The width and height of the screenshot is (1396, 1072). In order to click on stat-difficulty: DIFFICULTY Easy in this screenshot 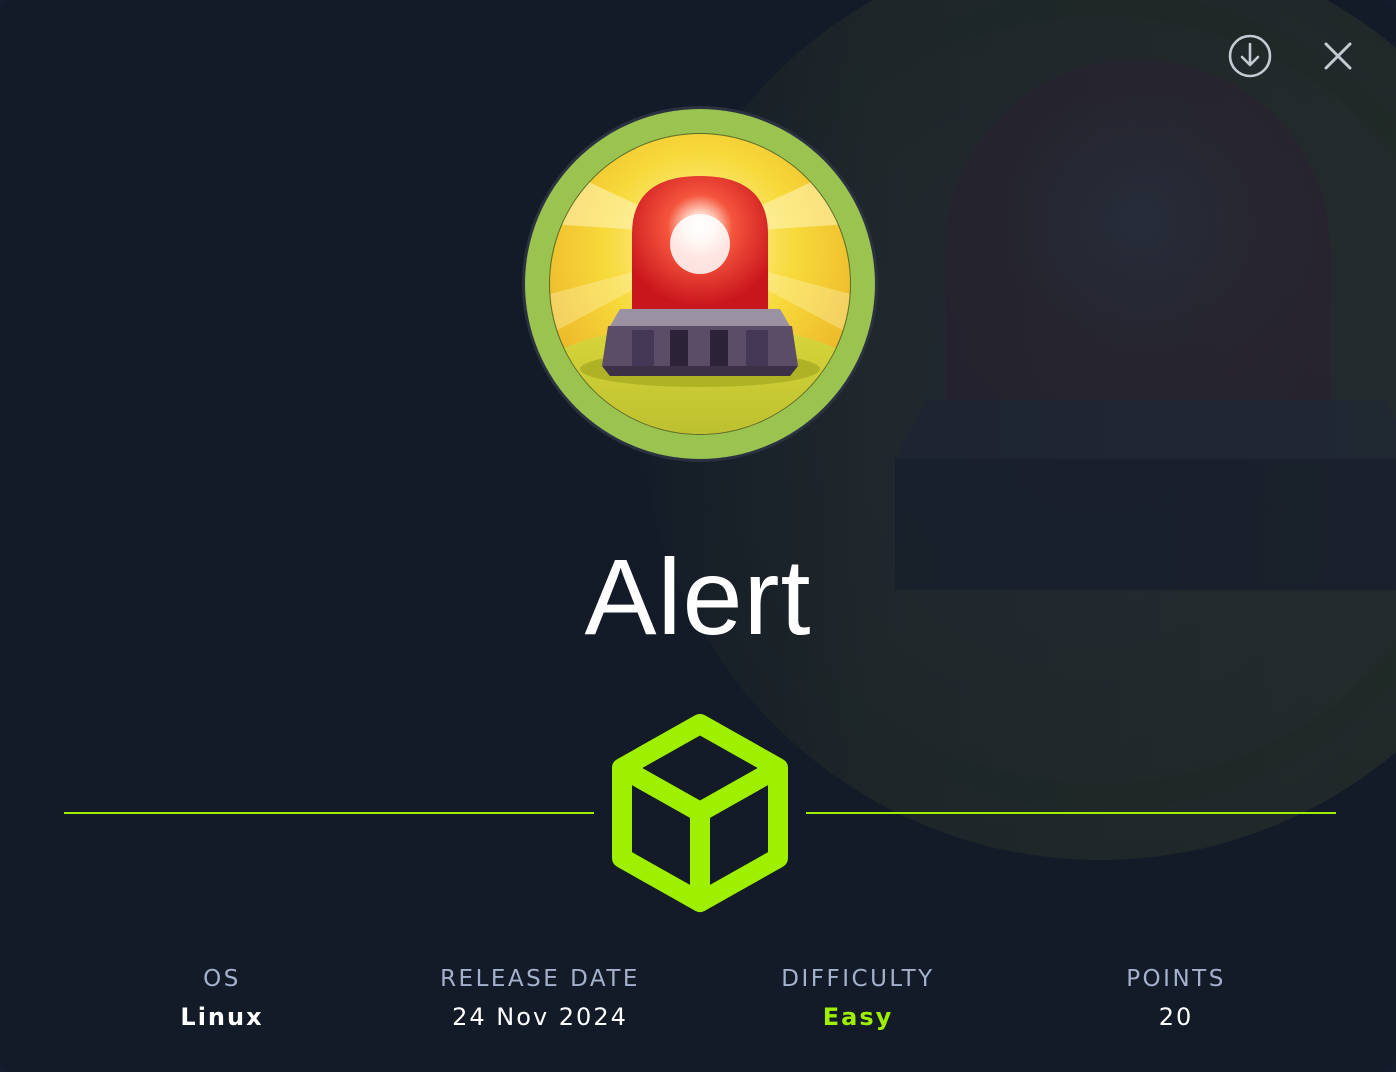, I will do `click(858, 998)`.